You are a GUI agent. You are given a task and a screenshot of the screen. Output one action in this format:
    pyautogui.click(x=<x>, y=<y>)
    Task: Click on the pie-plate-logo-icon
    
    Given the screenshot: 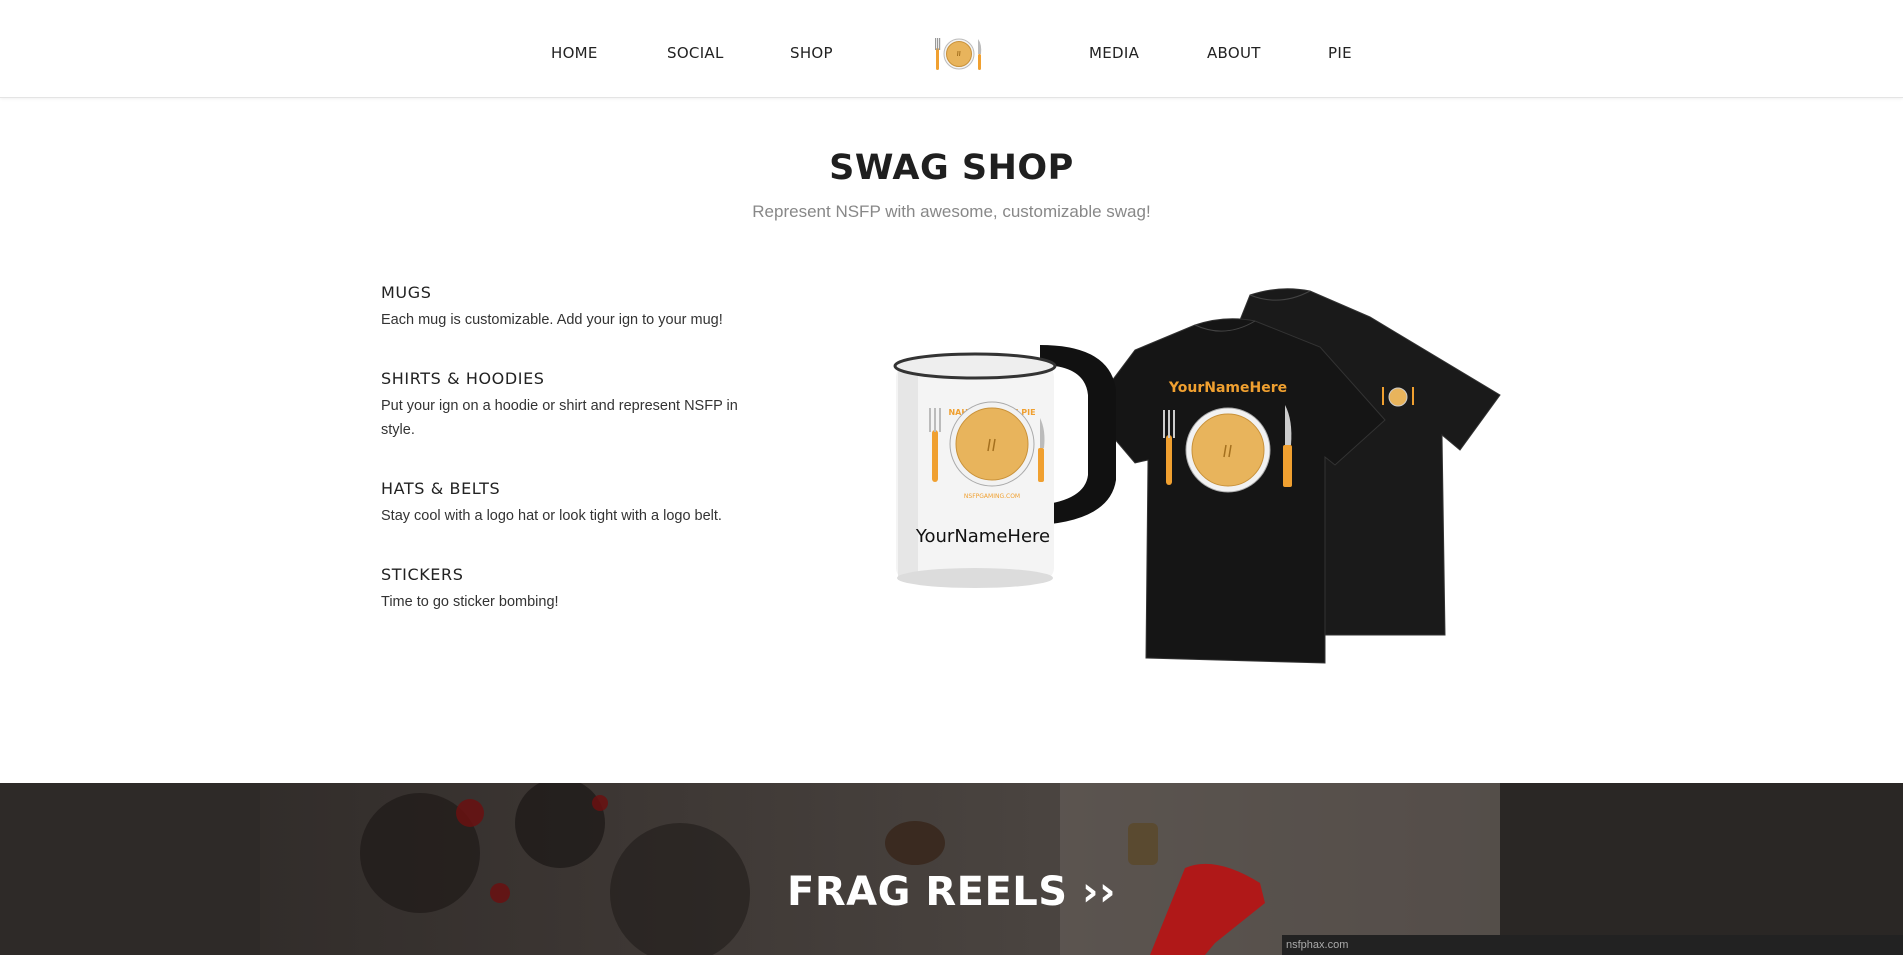 What is the action you would take?
    pyautogui.click(x=959, y=54)
    